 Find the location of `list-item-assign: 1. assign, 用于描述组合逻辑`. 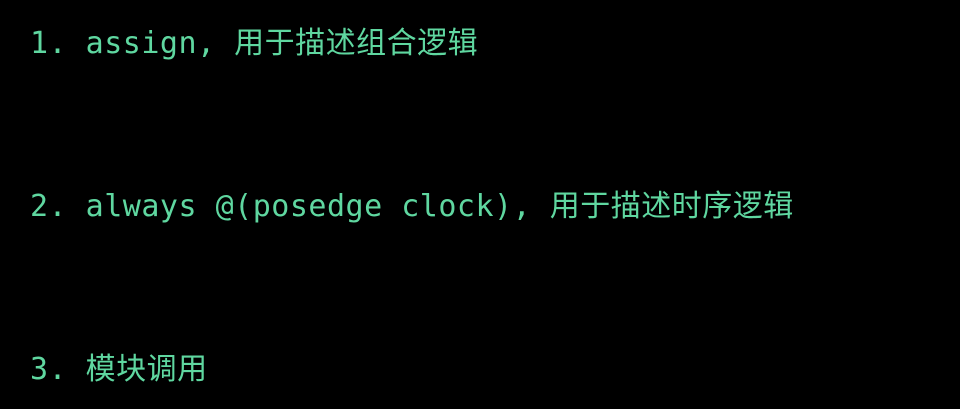

list-item-assign: 1. assign, 用于描述组合逻辑 is located at coordinates (254, 43).